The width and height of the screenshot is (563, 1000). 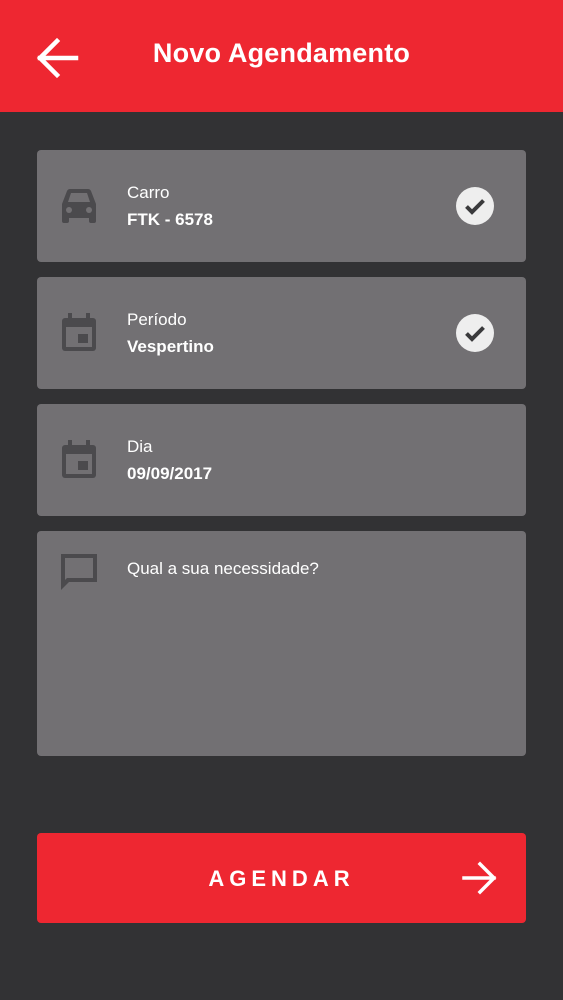 I want to click on car-label: Carro, so click(x=148, y=192).